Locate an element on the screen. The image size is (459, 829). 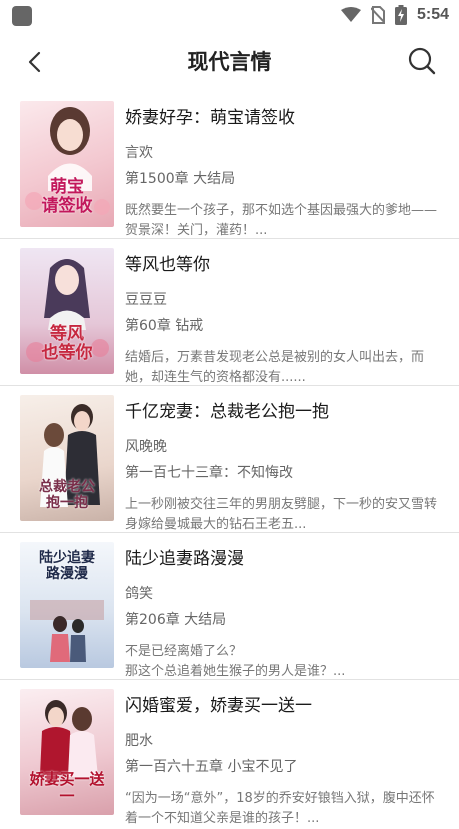
book-chapter: 第60章 钻戒 is located at coordinates (164, 326).